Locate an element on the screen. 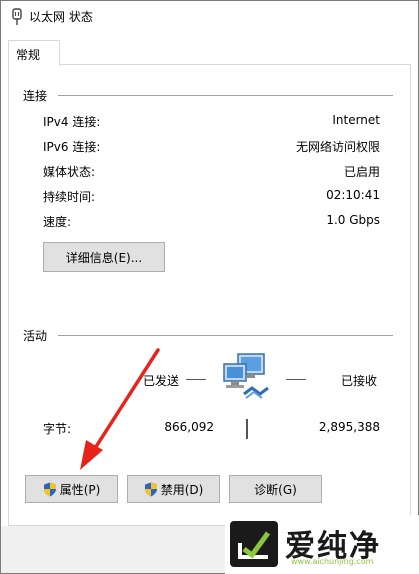 Image resolution: width=419 pixels, height=574 pixels. tab-general: 常规 is located at coordinates (34, 53).